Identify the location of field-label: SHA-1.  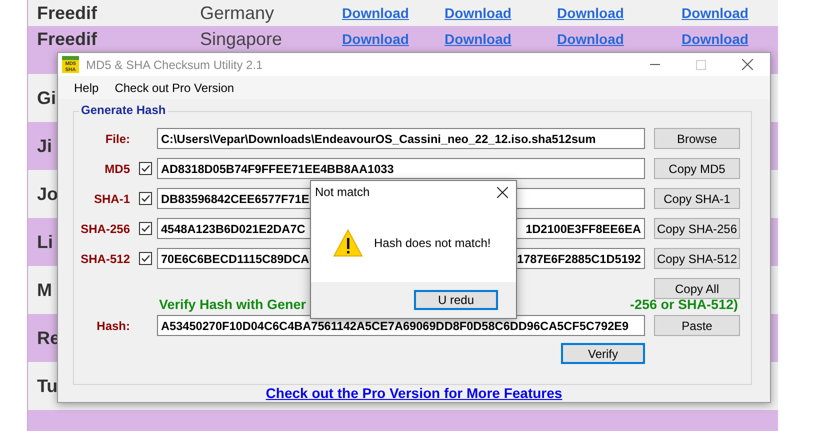
(112, 199).